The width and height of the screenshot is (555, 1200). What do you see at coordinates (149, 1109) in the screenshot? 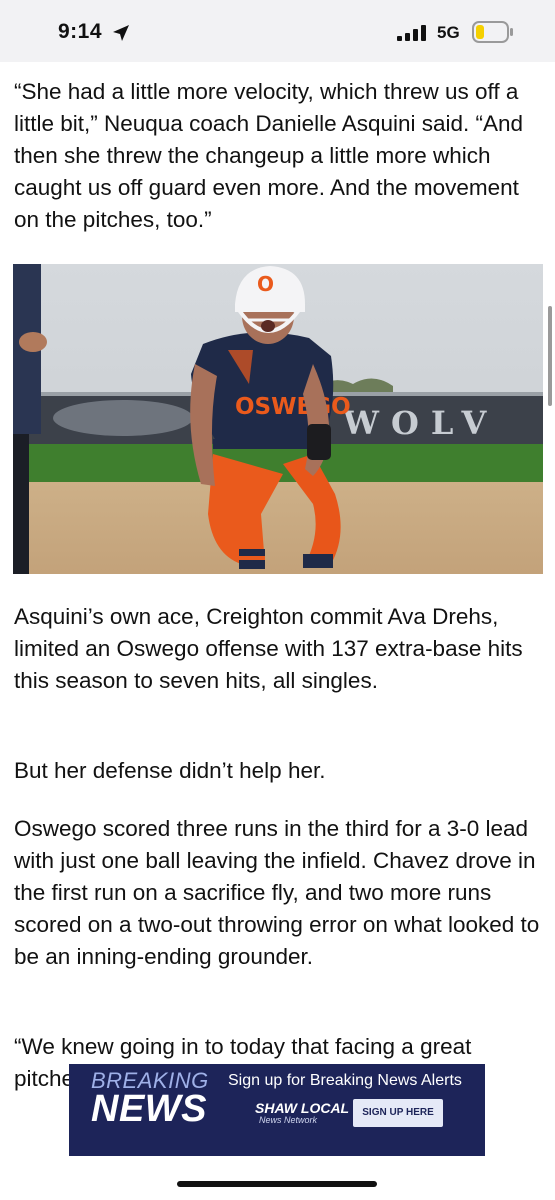
I see `ad-news-text: NEWS` at bounding box center [149, 1109].